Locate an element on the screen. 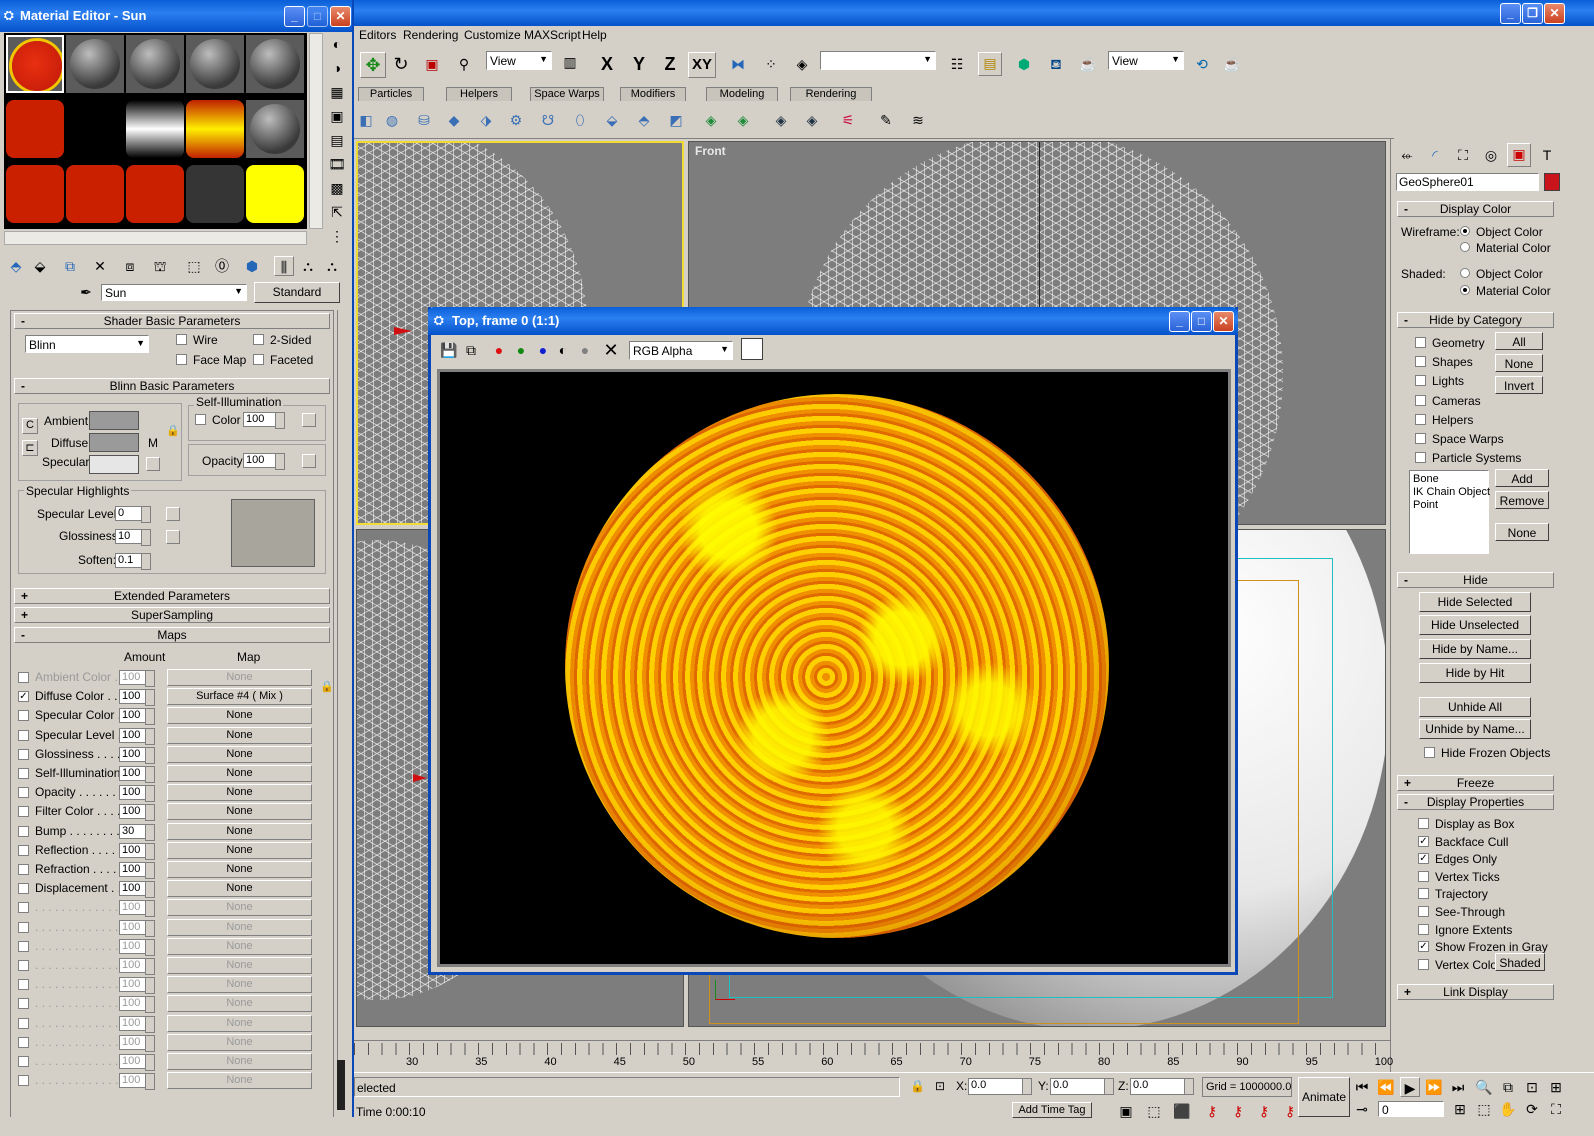 This screenshot has height=1136, width=1594. category-checkbox is located at coordinates (1420, 438).